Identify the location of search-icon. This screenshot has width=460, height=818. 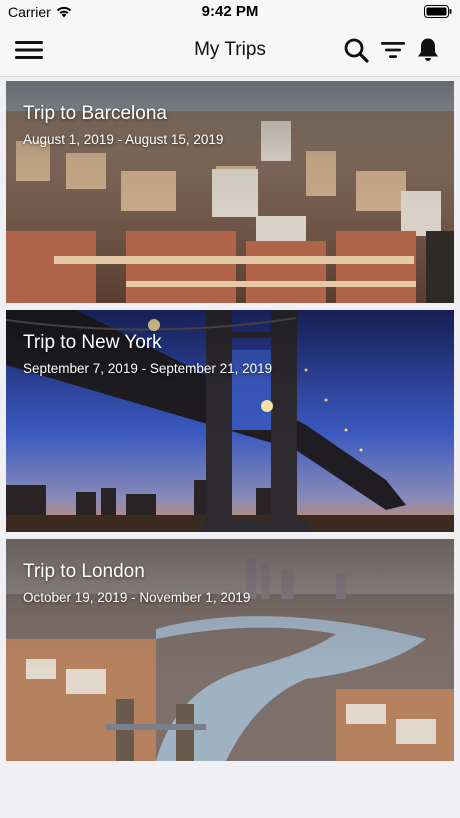
(357, 50).